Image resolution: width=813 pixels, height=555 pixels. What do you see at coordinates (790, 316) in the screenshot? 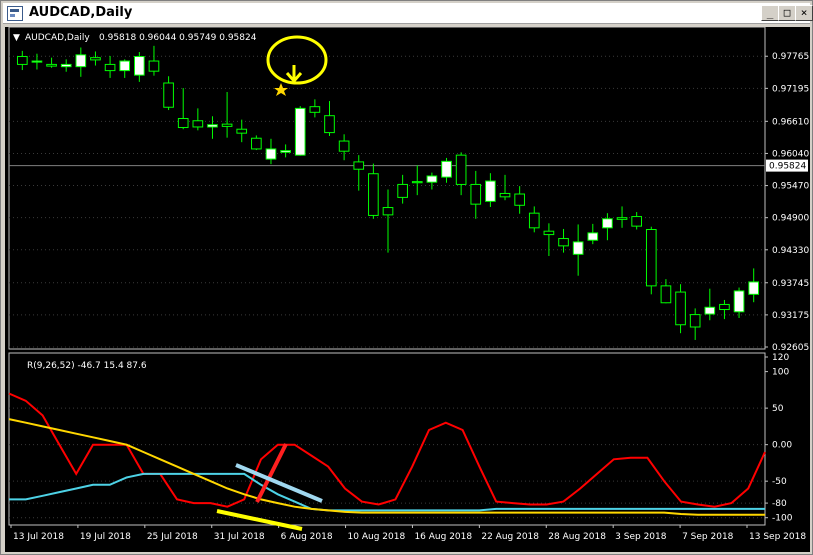
I see `price-tick-label: 0.93175` at bounding box center [790, 316].